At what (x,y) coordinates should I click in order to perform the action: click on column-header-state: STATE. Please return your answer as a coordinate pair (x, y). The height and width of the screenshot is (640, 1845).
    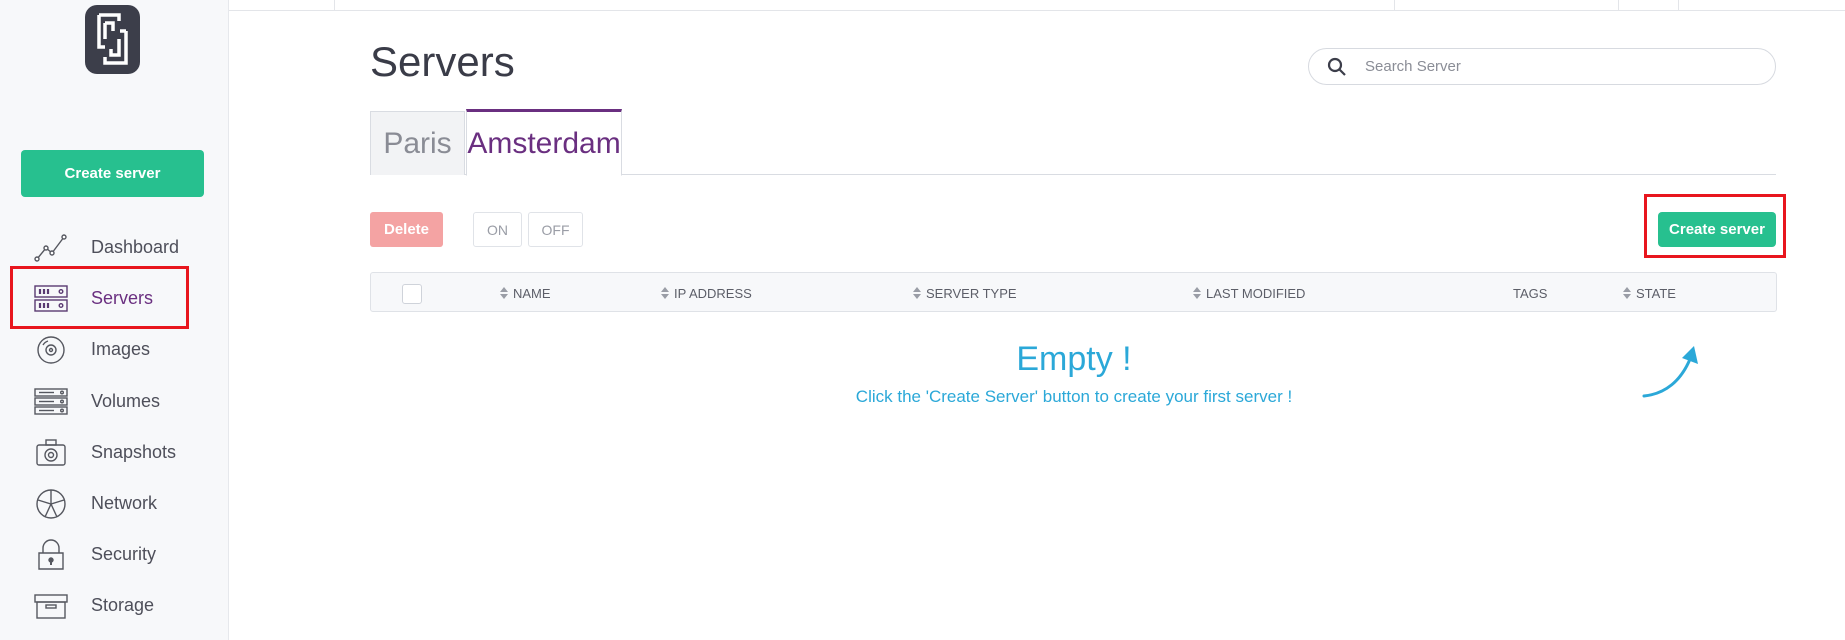
    Looking at the image, I should click on (1649, 293).